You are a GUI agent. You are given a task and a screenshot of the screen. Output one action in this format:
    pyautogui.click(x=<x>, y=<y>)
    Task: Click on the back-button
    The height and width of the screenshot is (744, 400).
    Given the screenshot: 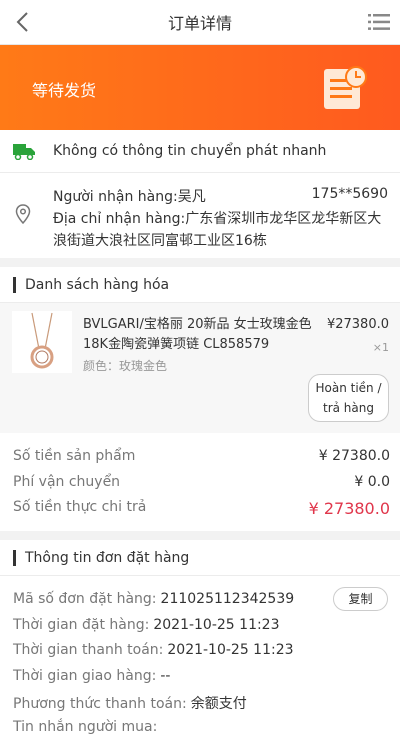 What is the action you would take?
    pyautogui.click(x=22, y=22)
    